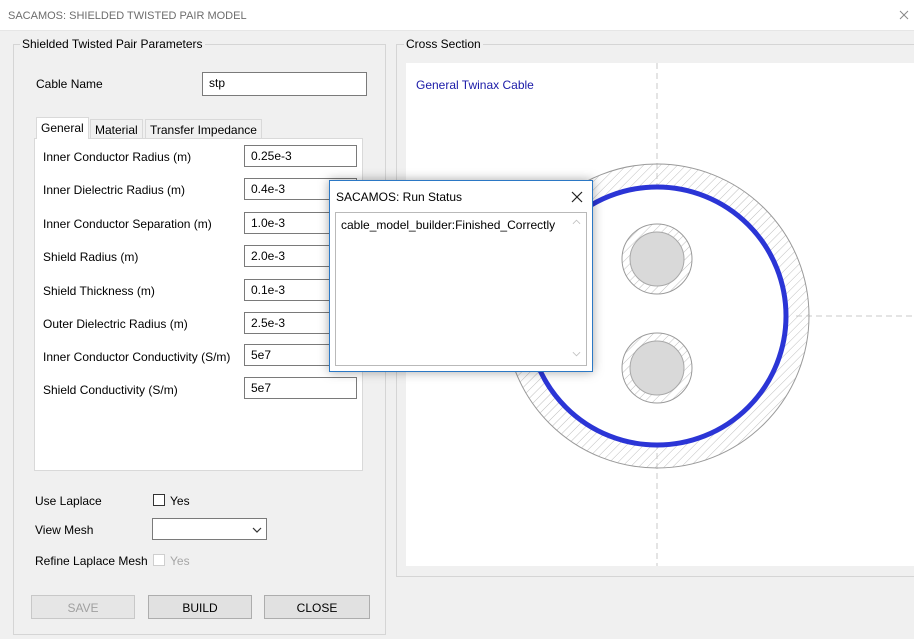  What do you see at coordinates (284, 84) in the screenshot?
I see `cable-name-input: stp` at bounding box center [284, 84].